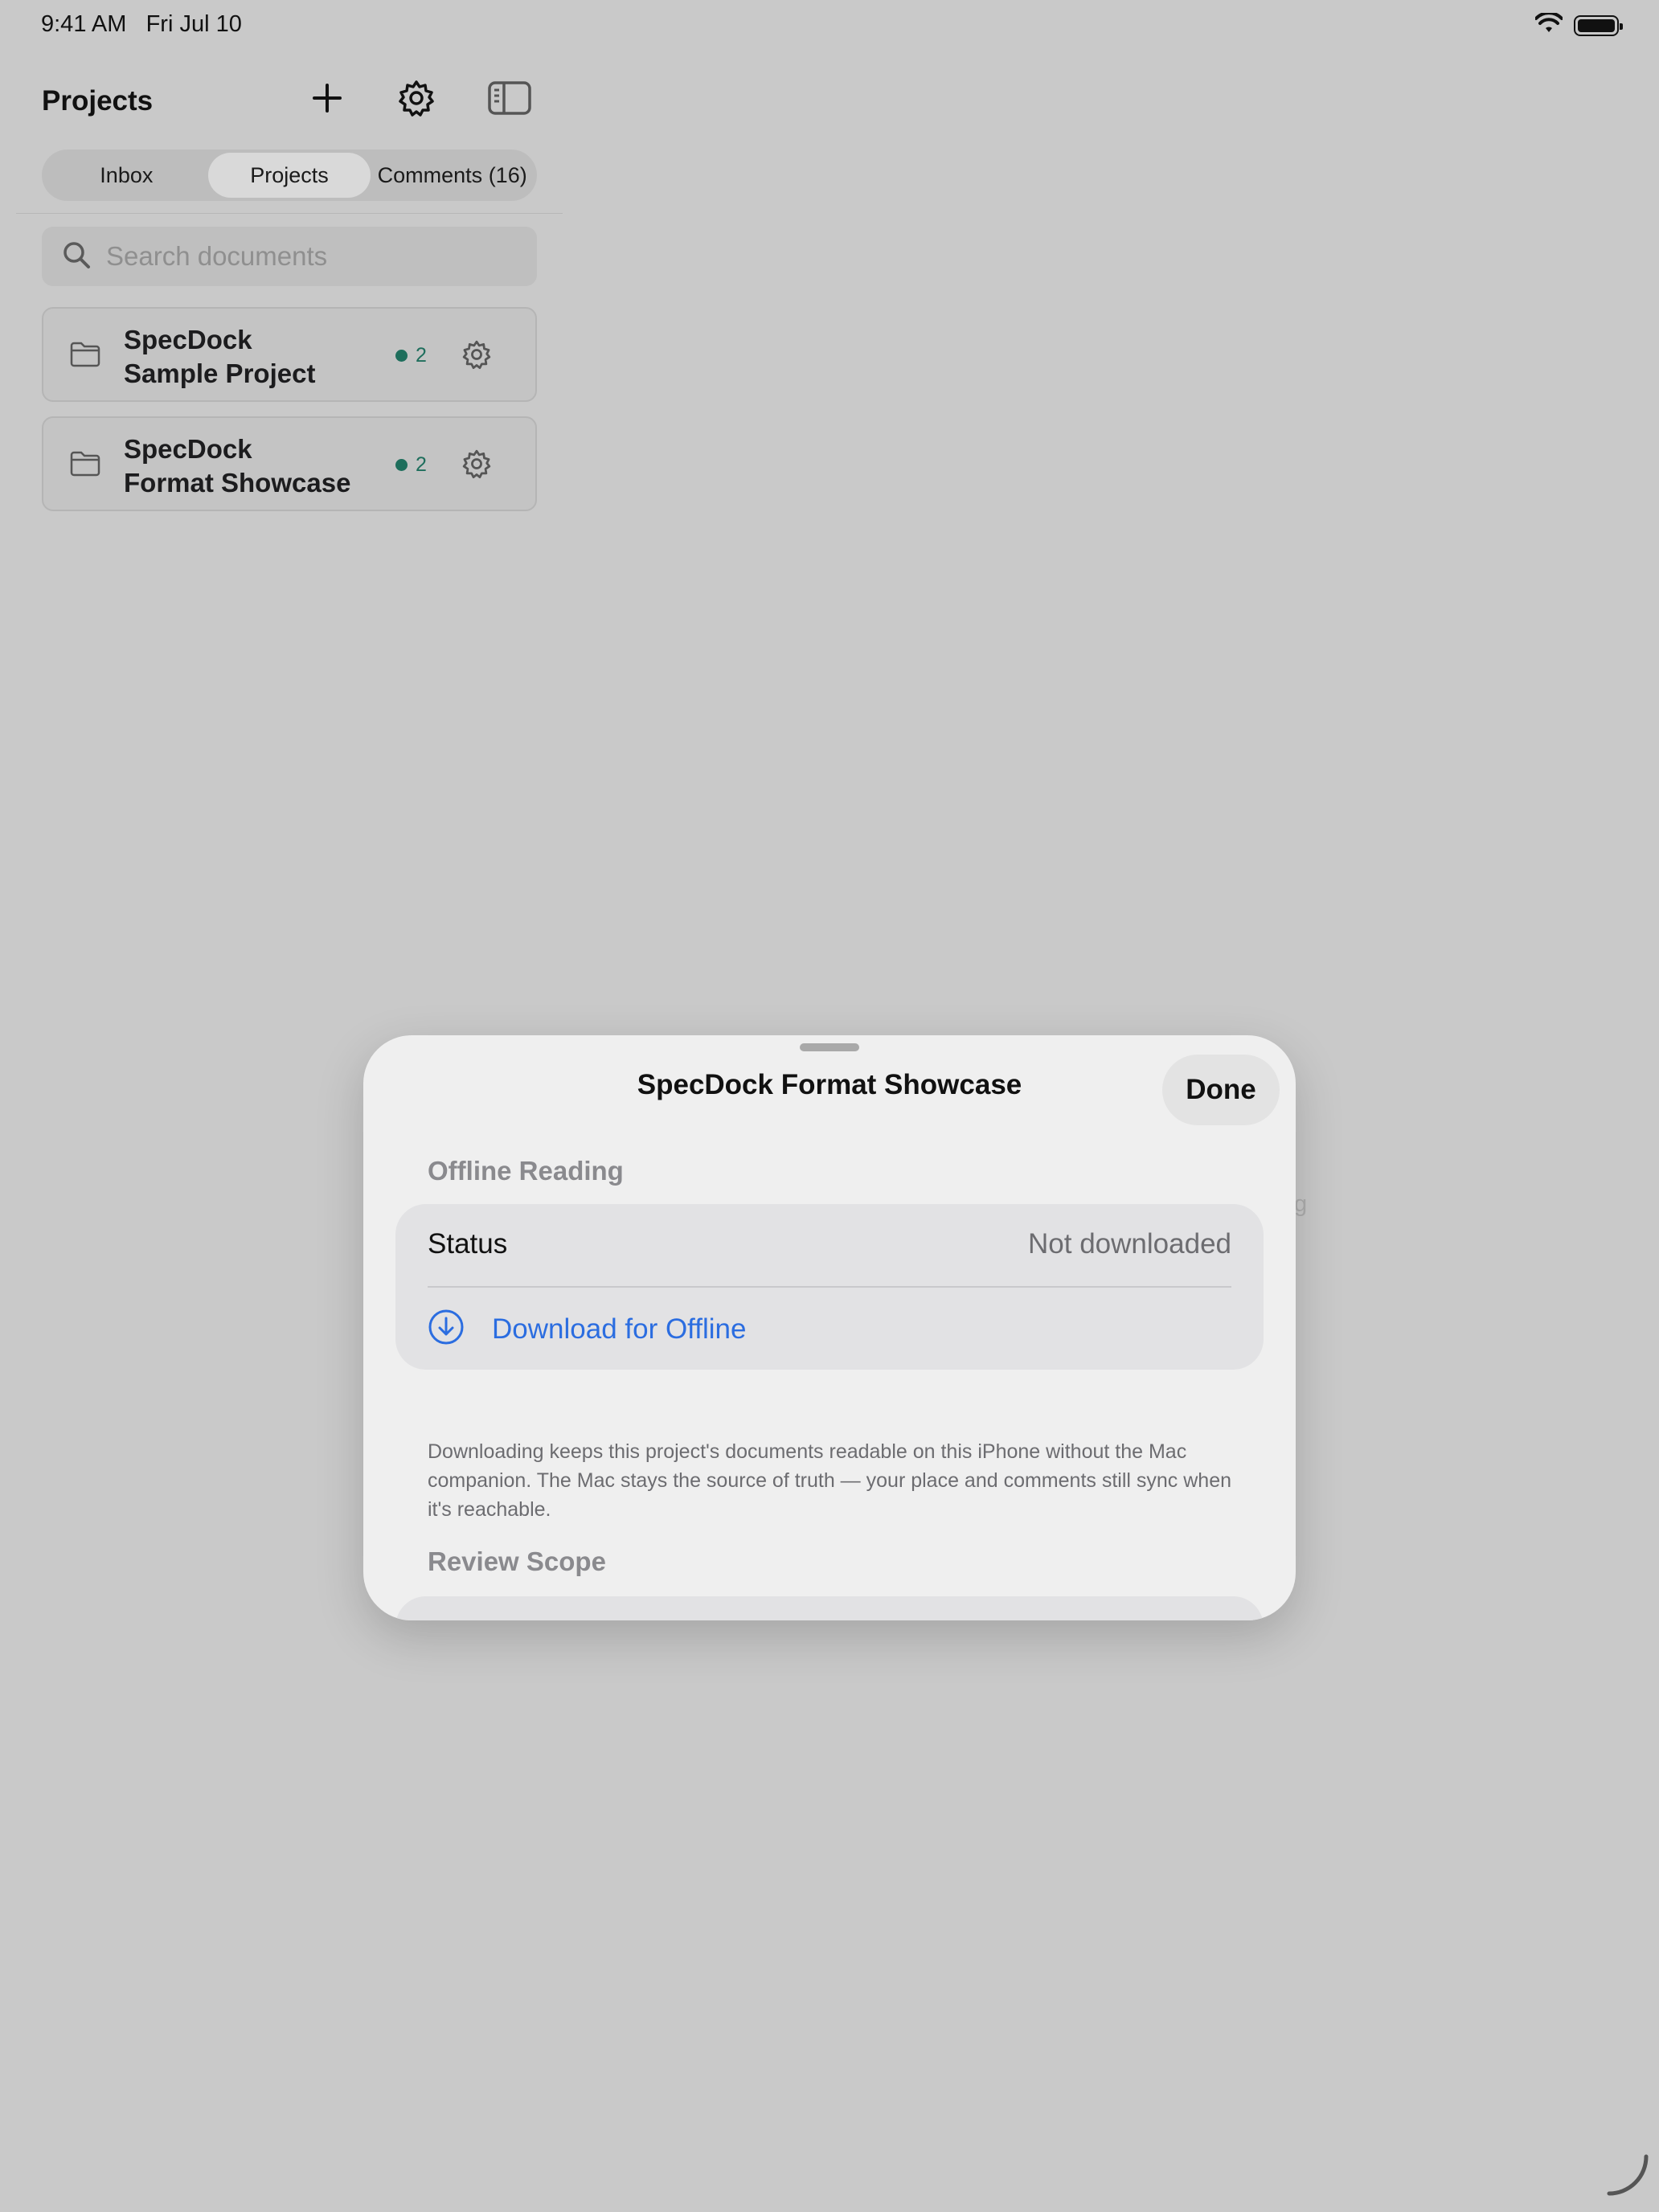 Image resolution: width=1659 pixels, height=2212 pixels. I want to click on download-offline-button: Download for Offline, so click(587, 1329).